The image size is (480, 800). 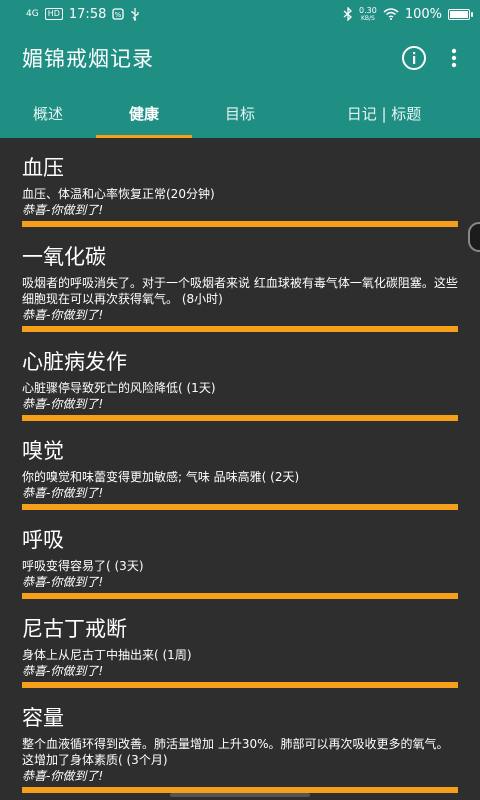 I want to click on clock: 17:58, so click(x=87, y=14).